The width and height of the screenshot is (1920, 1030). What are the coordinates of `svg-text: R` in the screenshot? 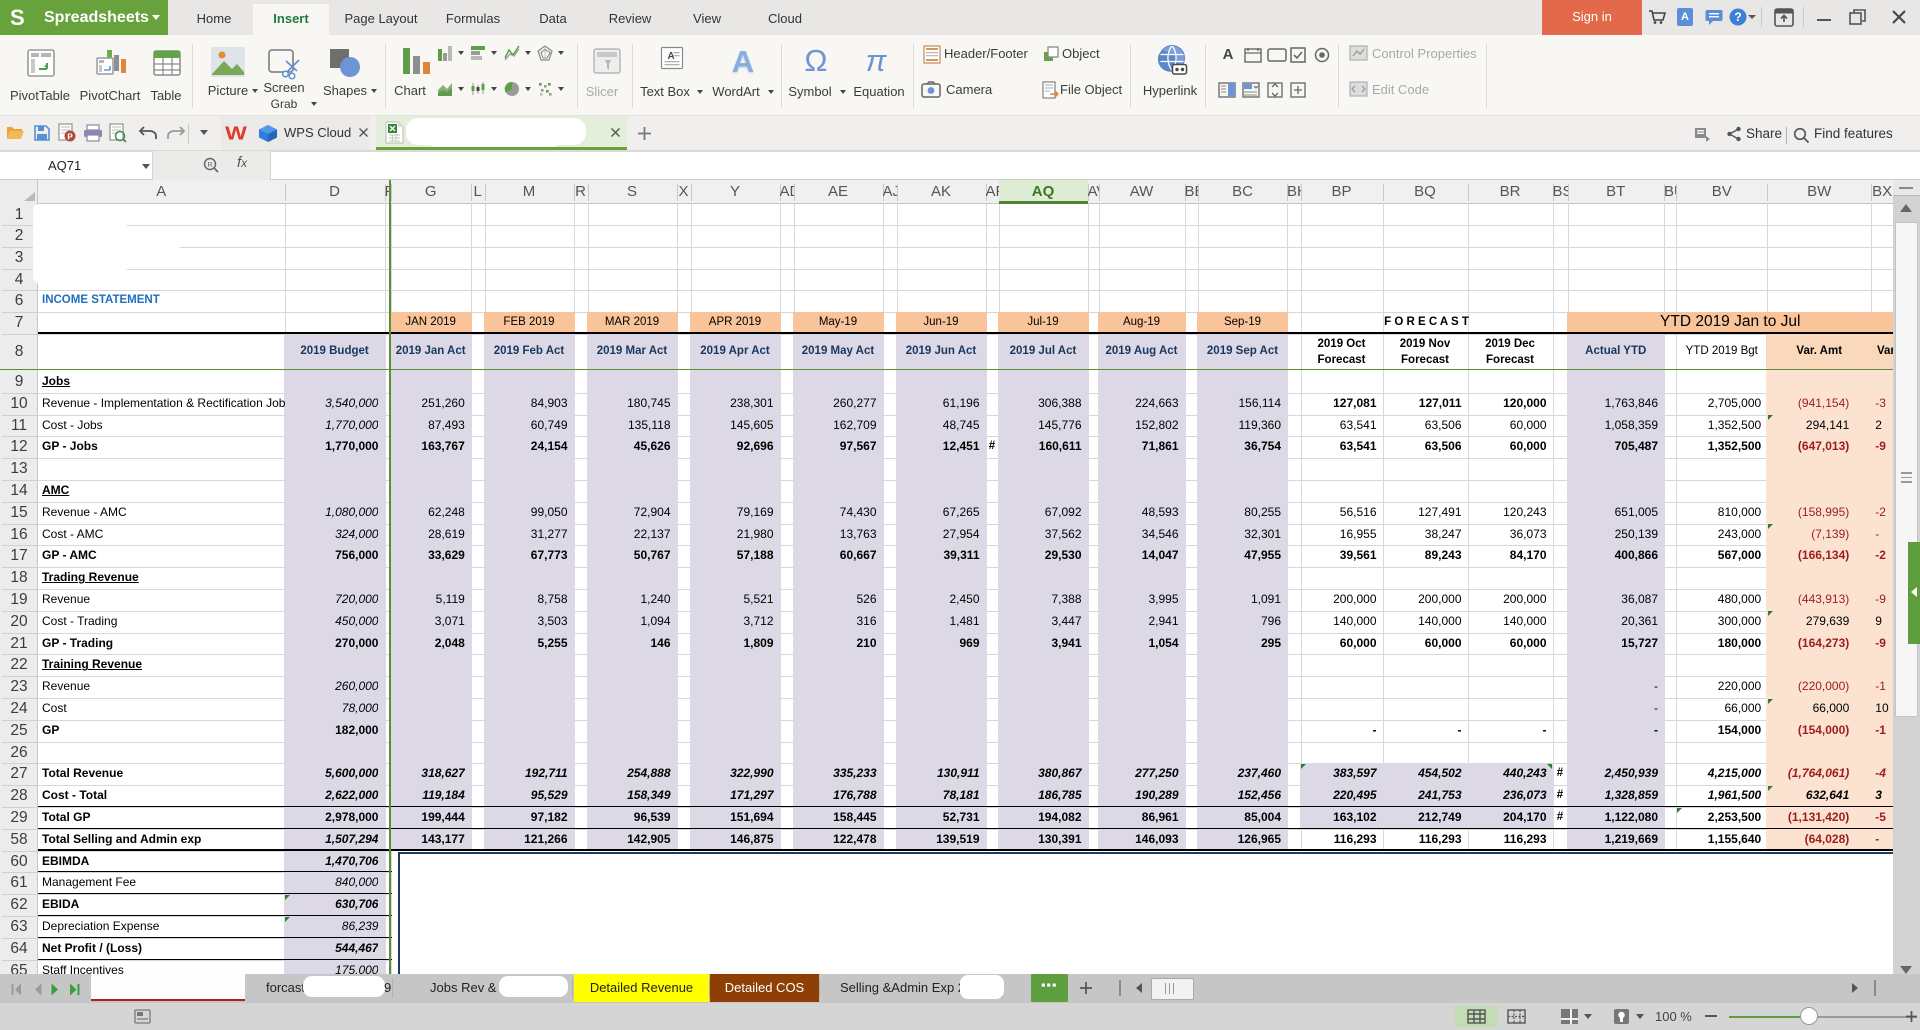 It's located at (209, 165).